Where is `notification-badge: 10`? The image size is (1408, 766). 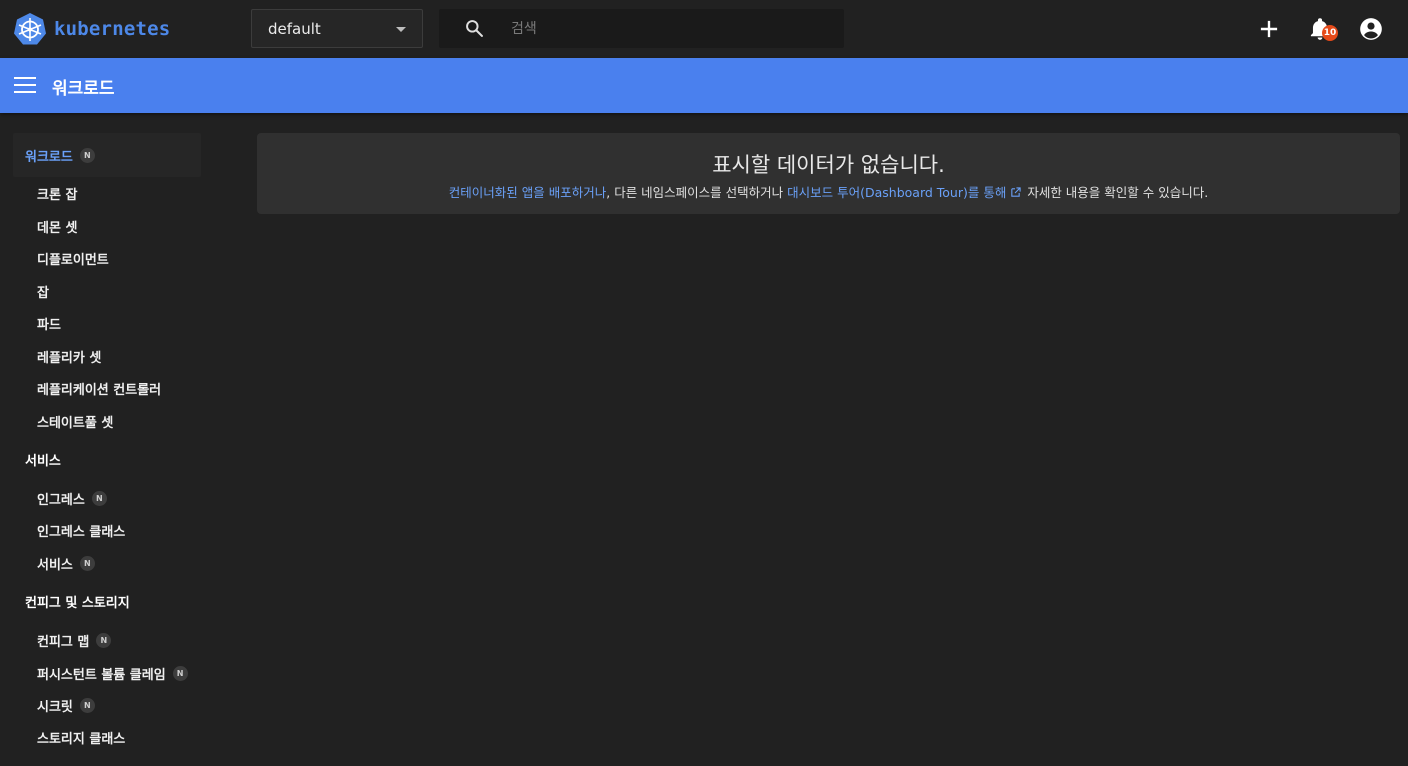 notification-badge: 10 is located at coordinates (1330, 33).